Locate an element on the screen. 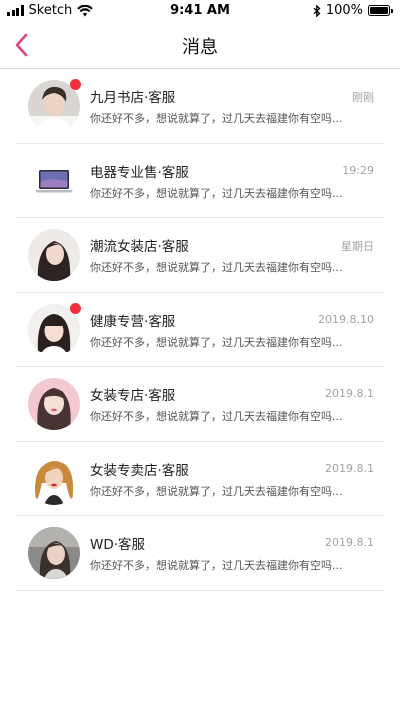 This screenshot has height=710, width=400. battery-level is located at coordinates (379, 10).